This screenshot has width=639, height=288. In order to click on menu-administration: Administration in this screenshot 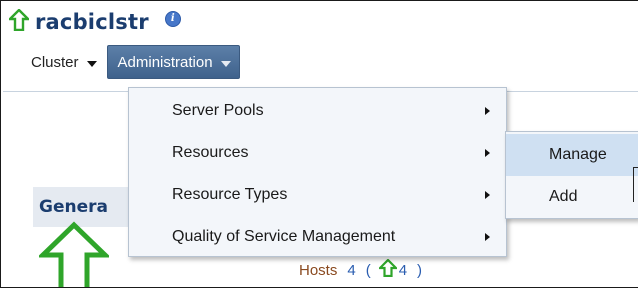, I will do `click(173, 62)`.